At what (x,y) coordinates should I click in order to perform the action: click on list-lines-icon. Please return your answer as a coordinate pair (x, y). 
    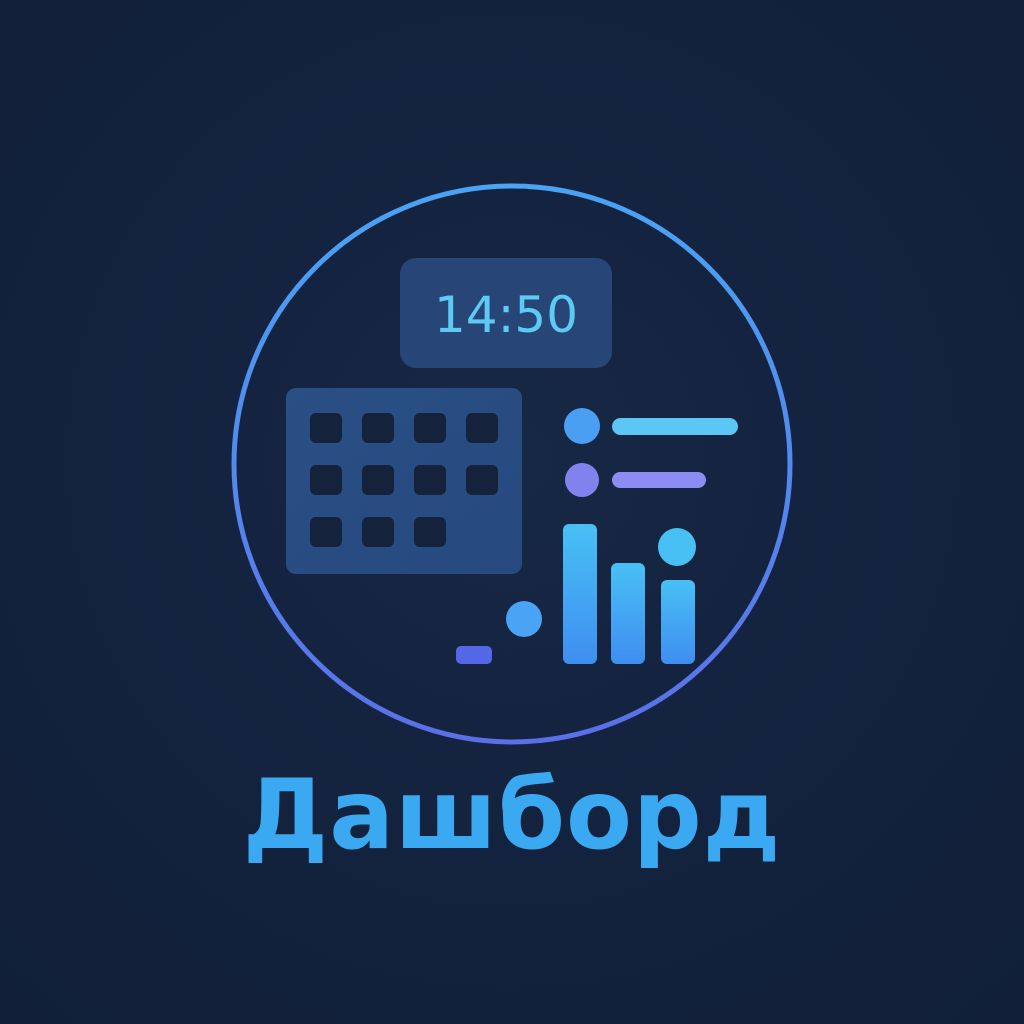
    Looking at the image, I should click on (651, 452).